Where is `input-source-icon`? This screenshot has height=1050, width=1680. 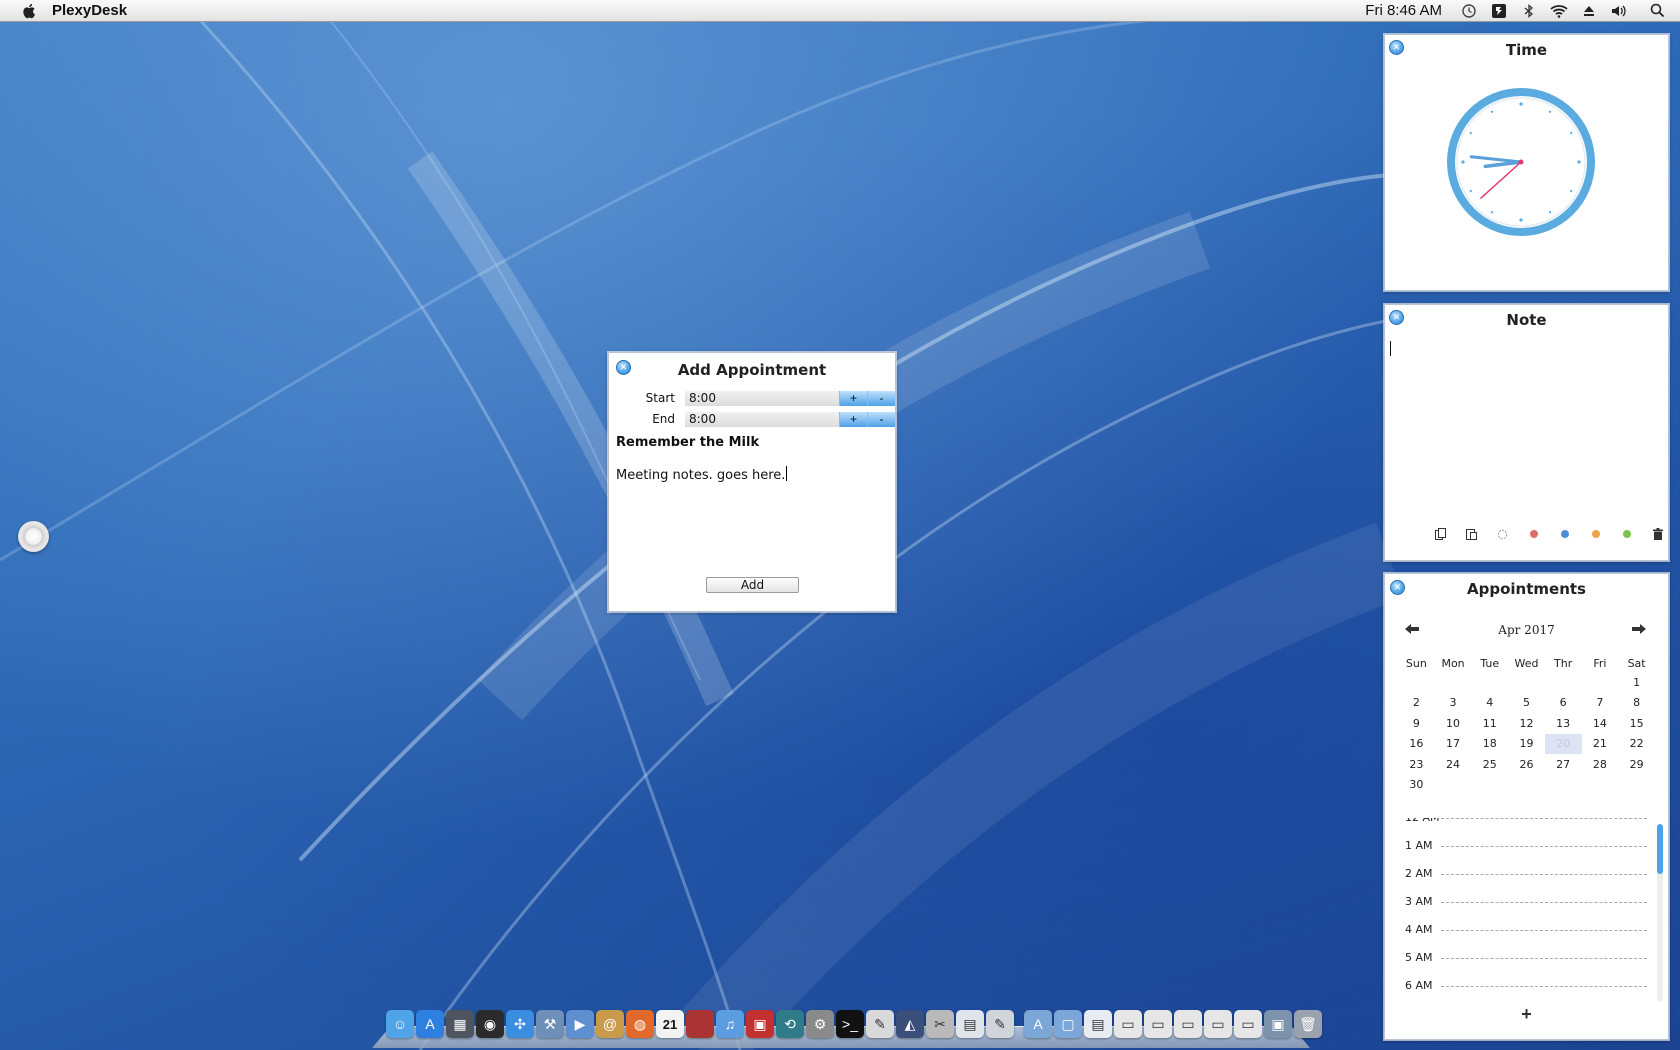 input-source-icon is located at coordinates (1499, 11).